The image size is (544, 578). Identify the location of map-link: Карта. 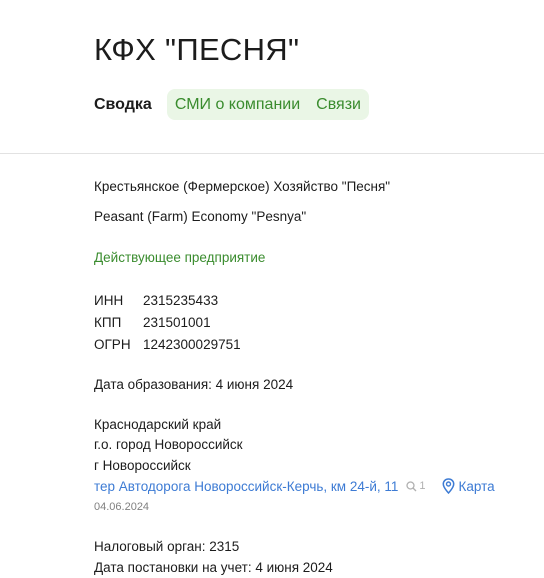
(468, 486).